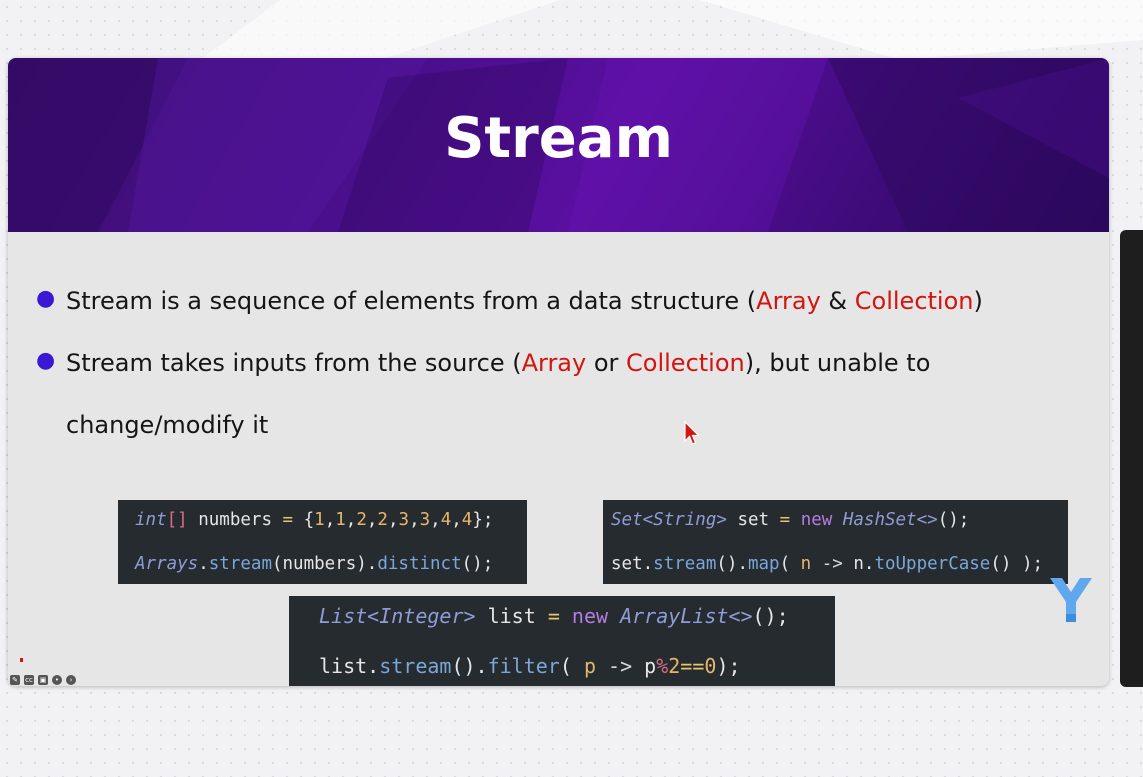  What do you see at coordinates (790, 520) in the screenshot?
I see `code-line: Set<String> set = new HashSet<>();` at bounding box center [790, 520].